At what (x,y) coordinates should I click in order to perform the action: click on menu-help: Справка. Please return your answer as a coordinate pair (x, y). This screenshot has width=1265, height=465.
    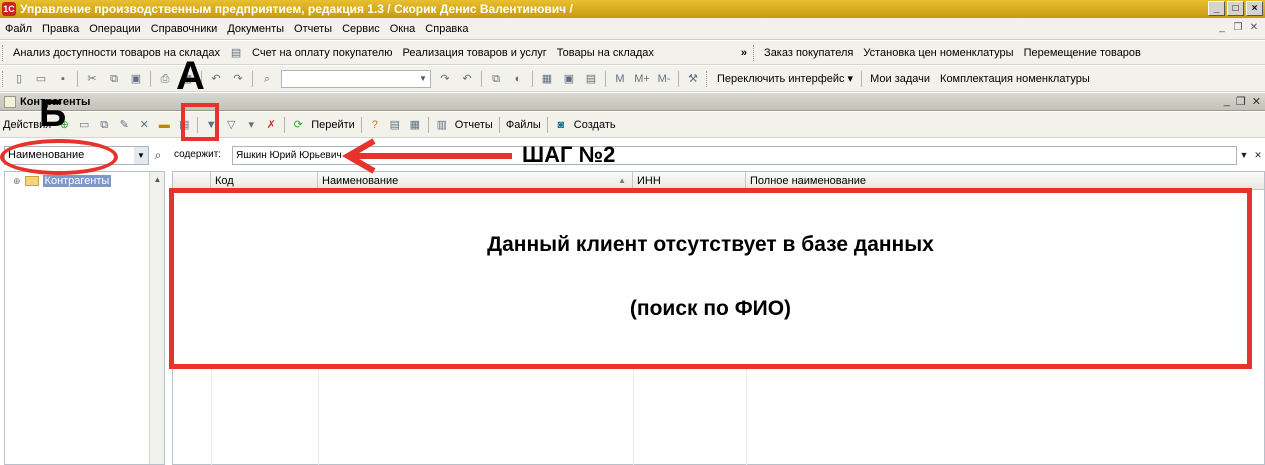
    Looking at the image, I should click on (446, 29).